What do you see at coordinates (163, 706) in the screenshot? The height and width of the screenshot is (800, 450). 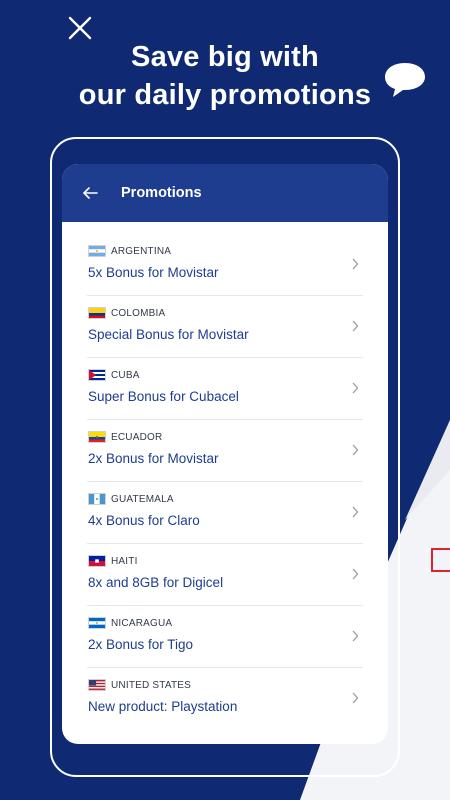 I see `promotion-title: New product: Playstation` at bounding box center [163, 706].